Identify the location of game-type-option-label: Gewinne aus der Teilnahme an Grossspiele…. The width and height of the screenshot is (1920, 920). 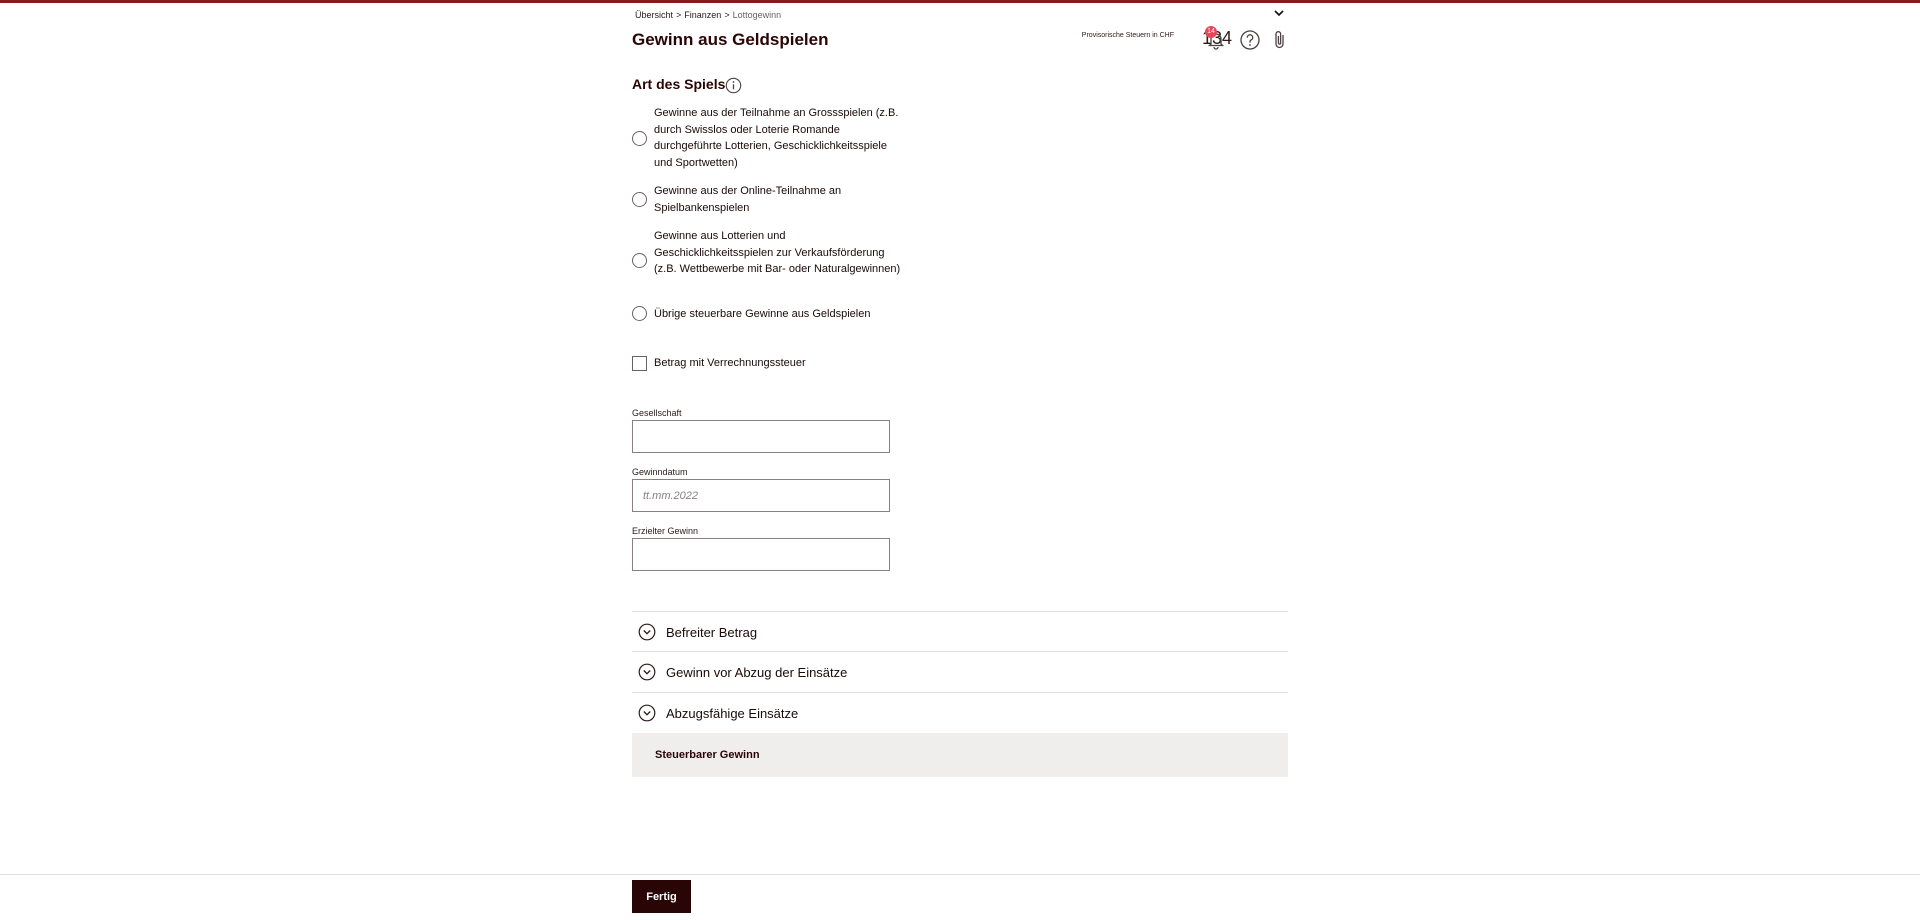
(776, 138).